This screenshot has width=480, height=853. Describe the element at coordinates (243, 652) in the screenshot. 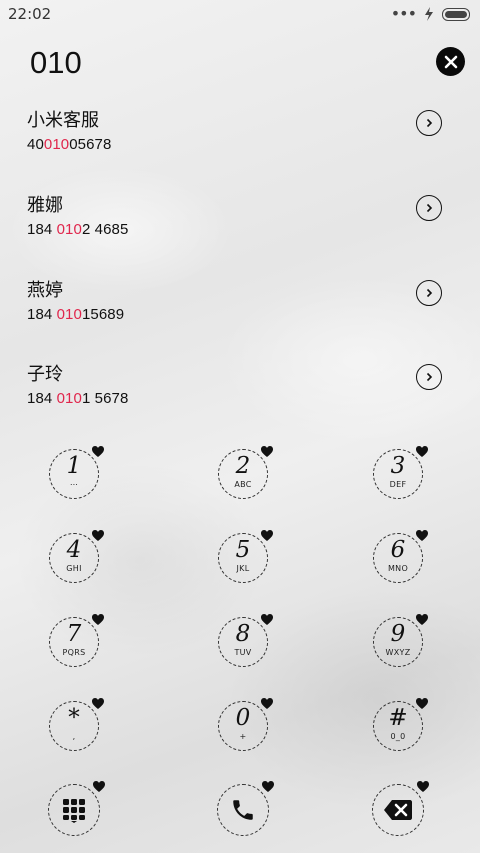

I see `key-letters: TUV` at that location.